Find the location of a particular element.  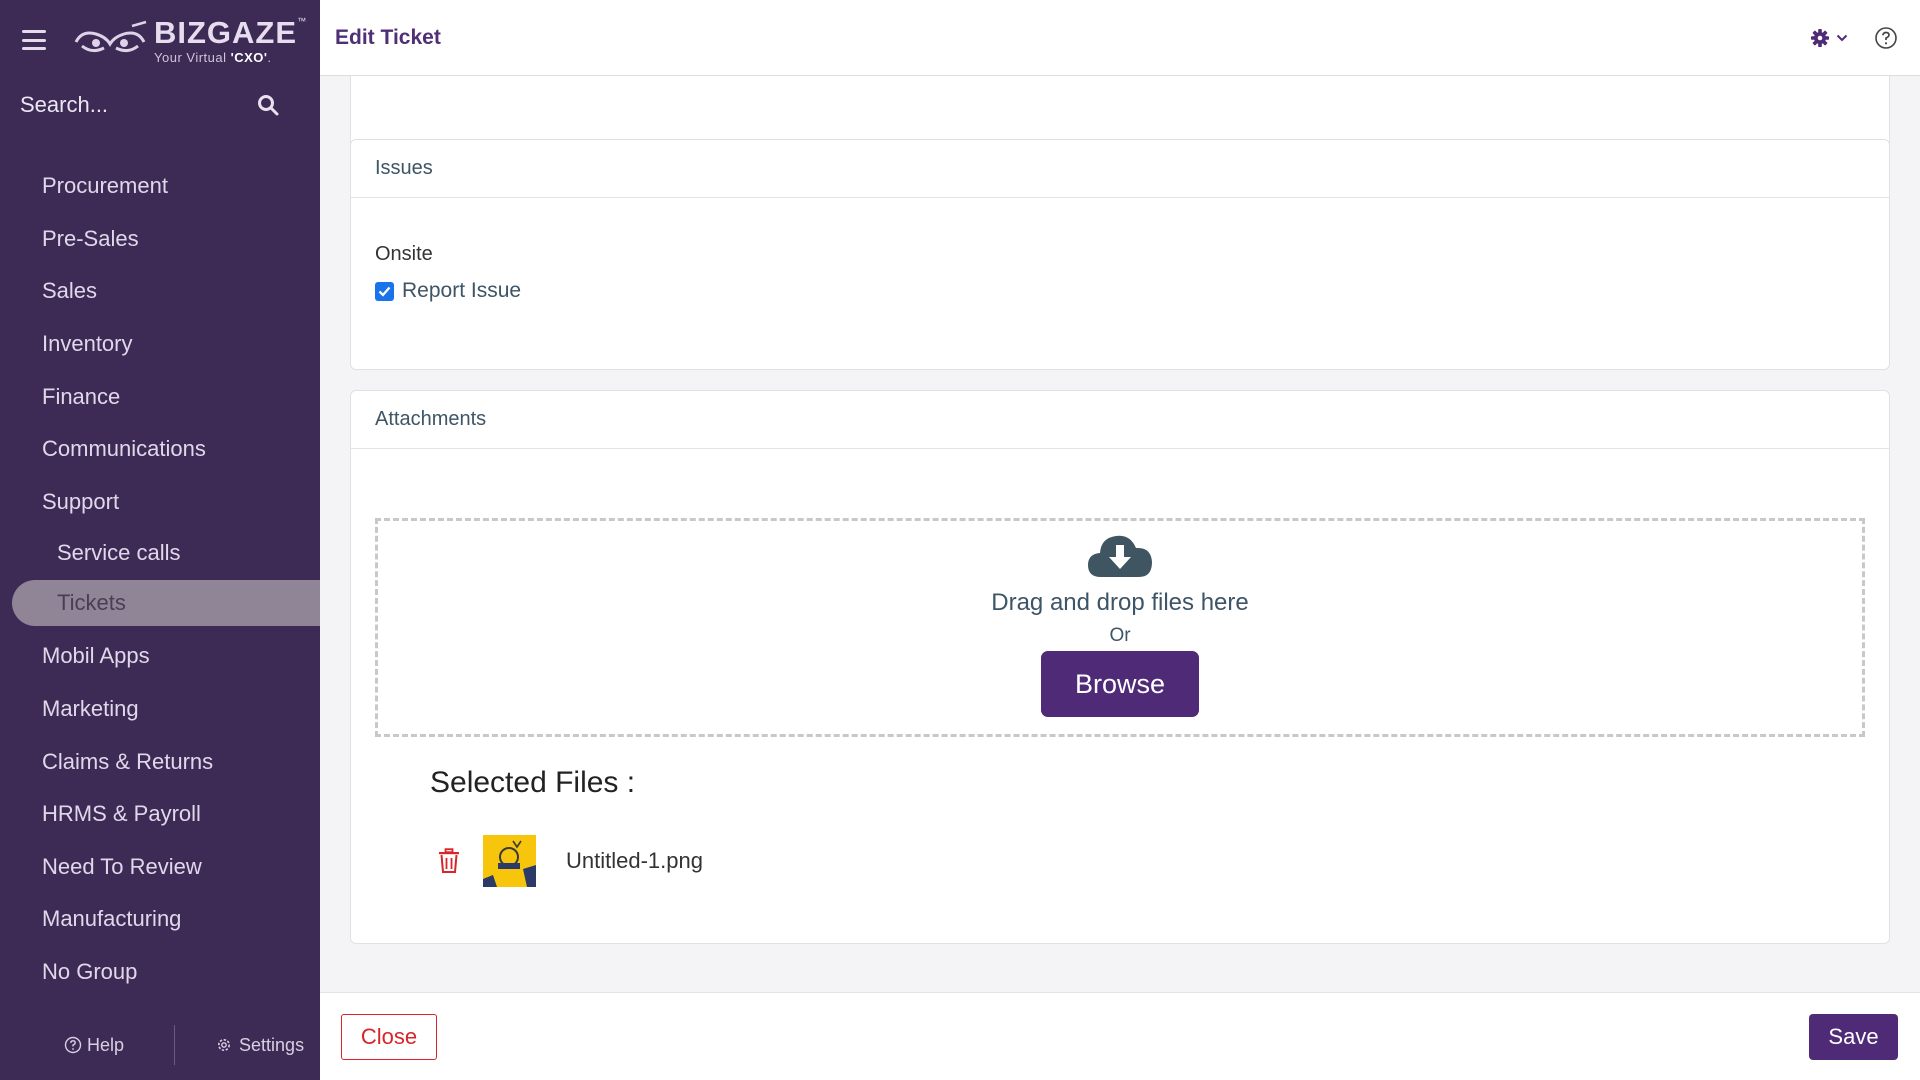

search-icon is located at coordinates (268, 105).